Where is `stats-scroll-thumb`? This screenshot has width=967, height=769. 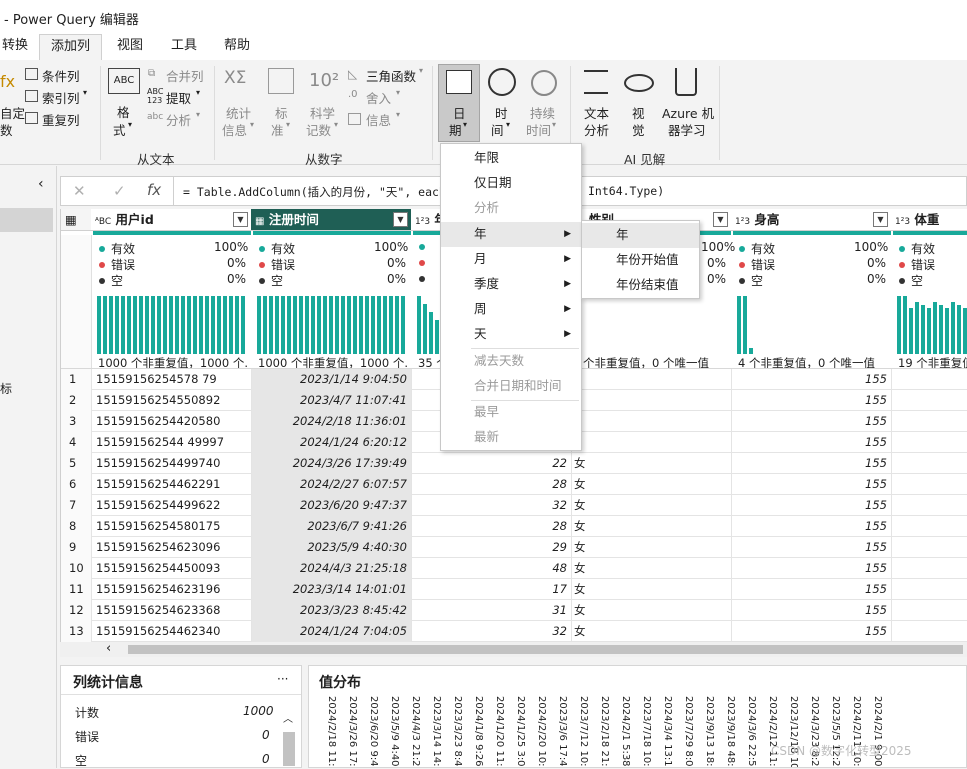
stats-scroll-thumb is located at coordinates (289, 749).